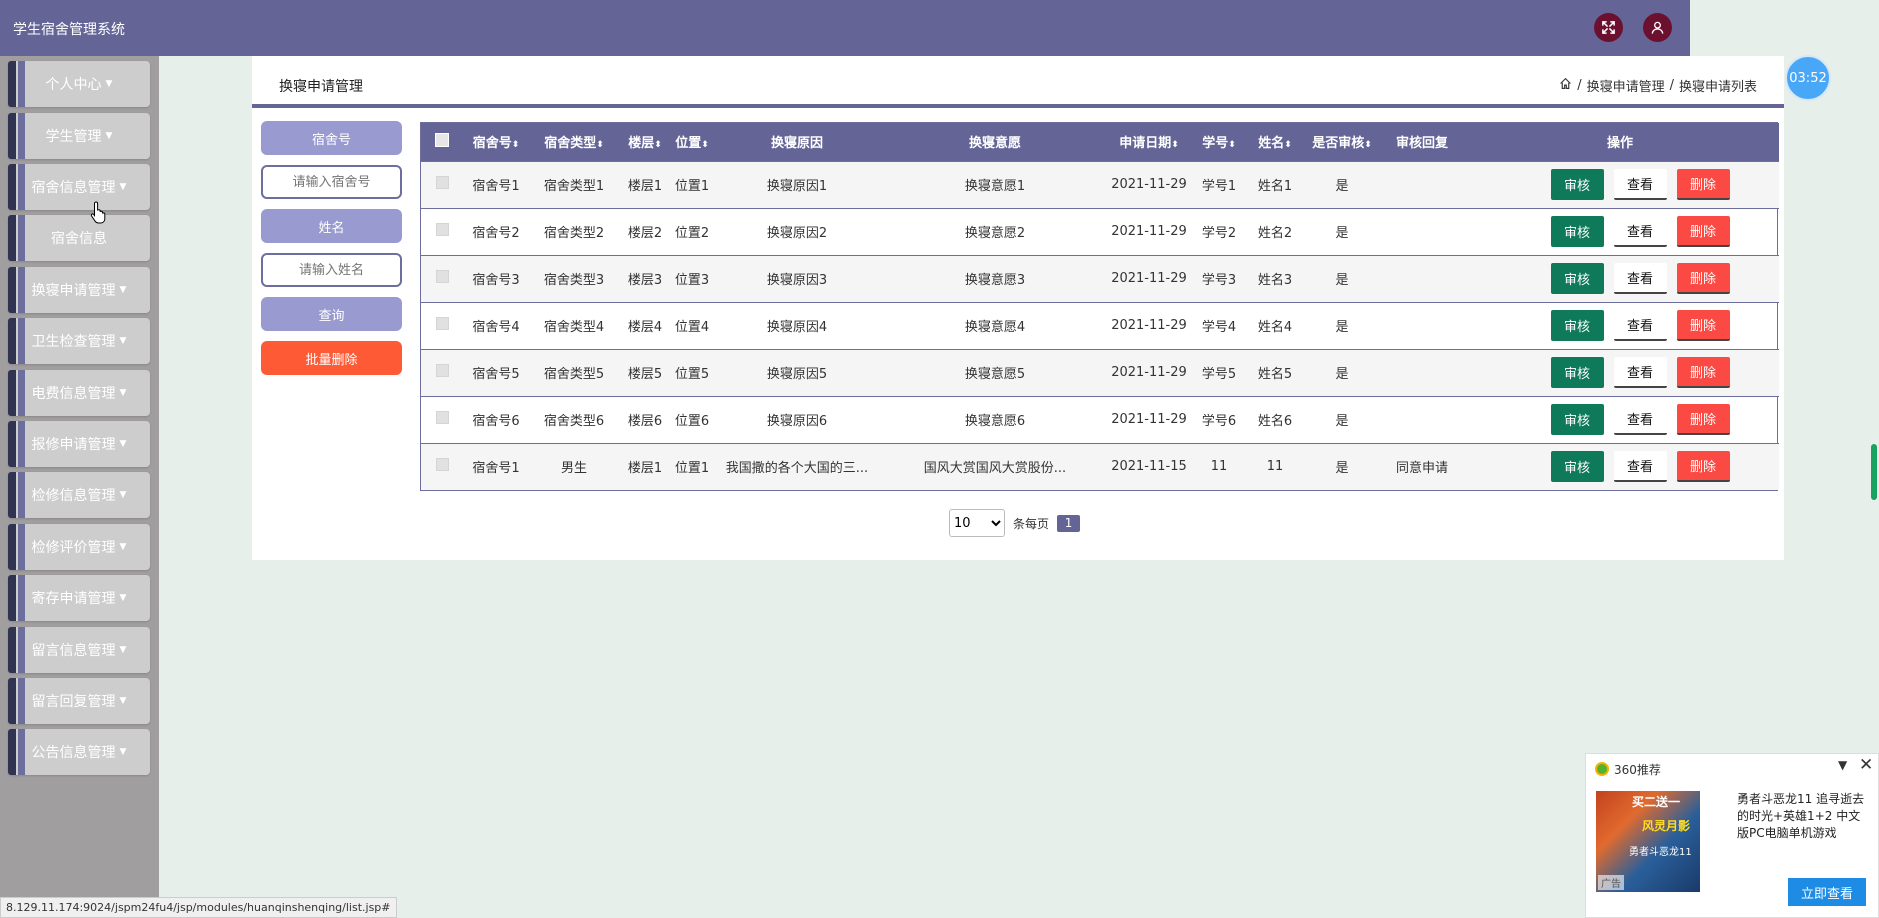  What do you see at coordinates (1827, 892) in the screenshot?
I see `ad-view-button: 立即查看` at bounding box center [1827, 892].